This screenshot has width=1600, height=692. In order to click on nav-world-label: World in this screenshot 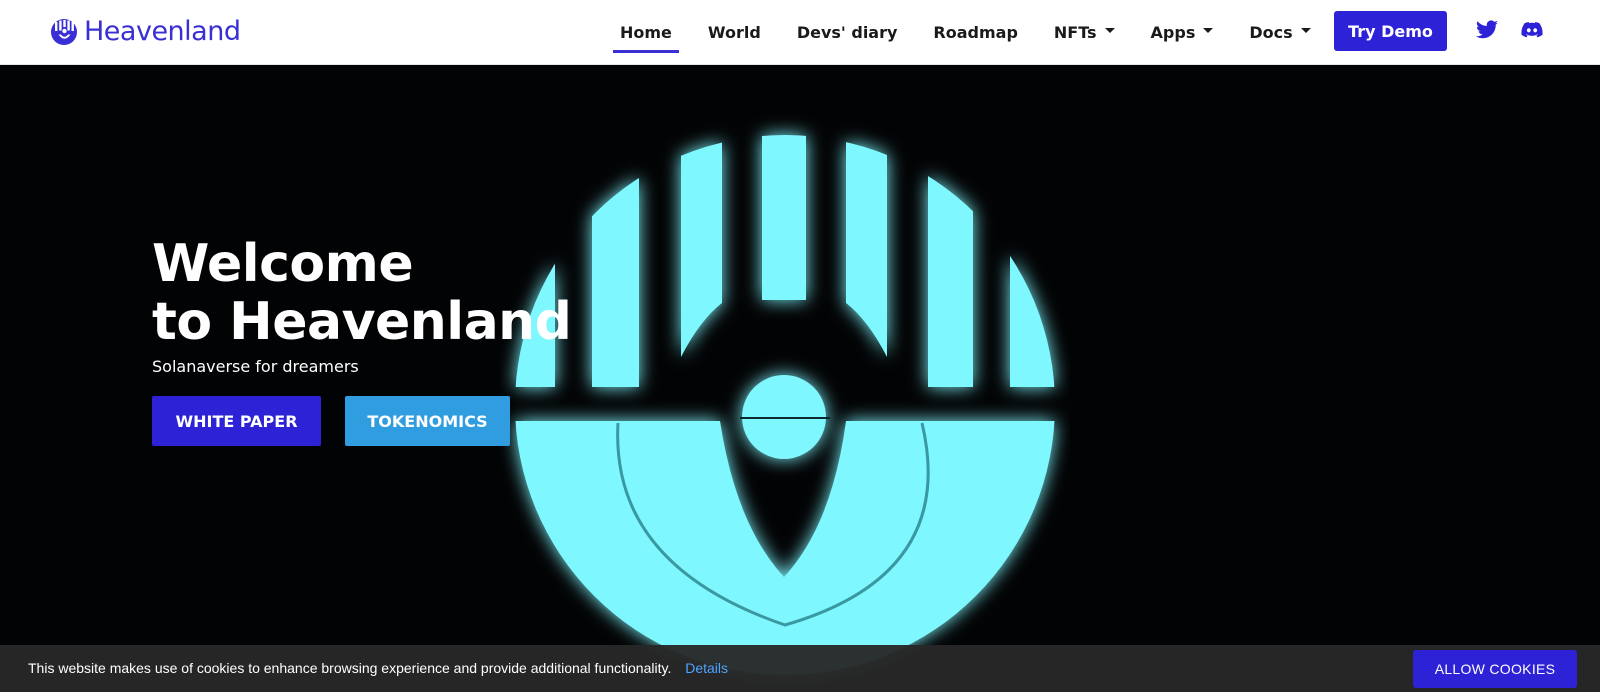, I will do `click(734, 32)`.